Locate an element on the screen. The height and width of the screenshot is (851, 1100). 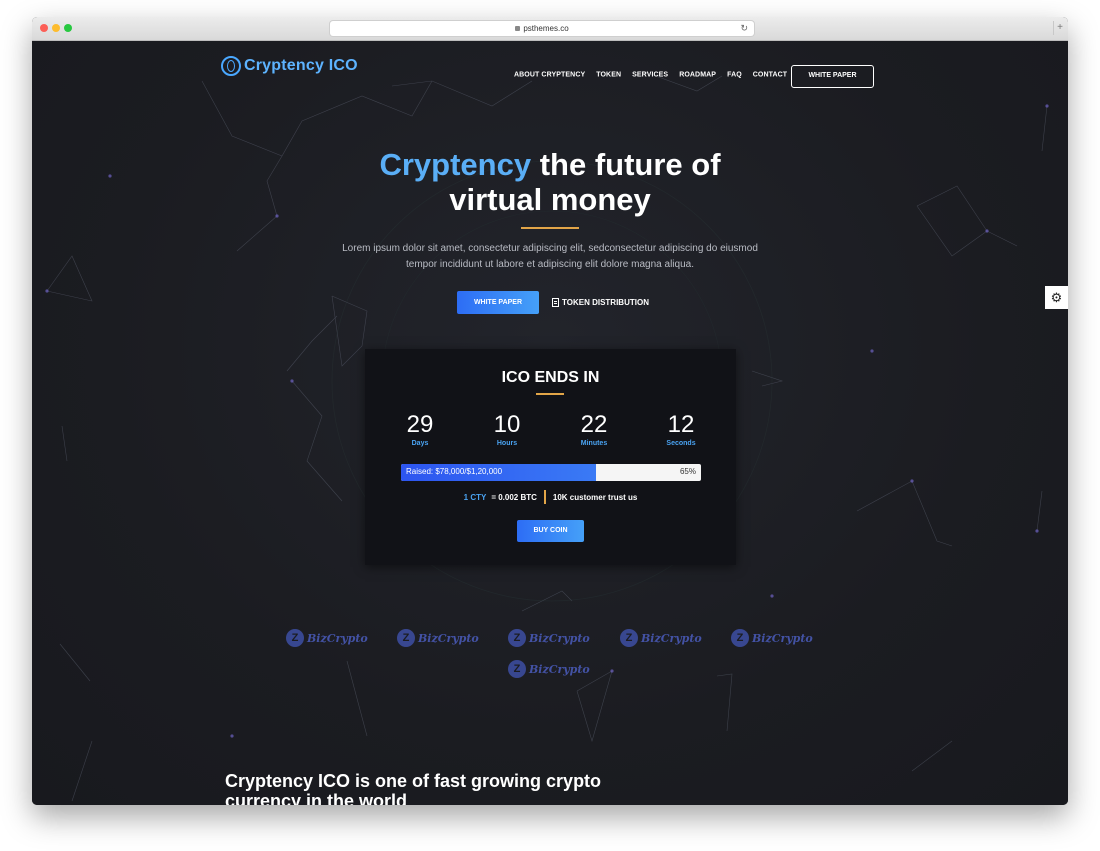
gear-icon: ⚙ is located at coordinates (1056, 297).